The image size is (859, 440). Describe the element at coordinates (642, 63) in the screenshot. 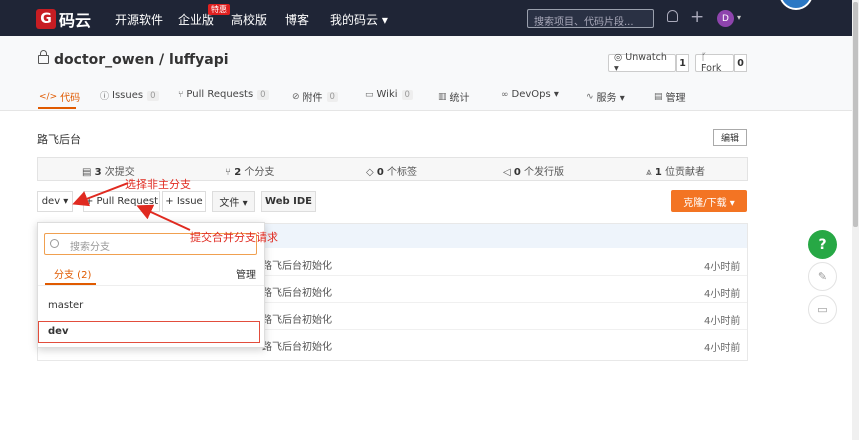

I see `unwatch-button: ◎ Unwatch ▾` at that location.